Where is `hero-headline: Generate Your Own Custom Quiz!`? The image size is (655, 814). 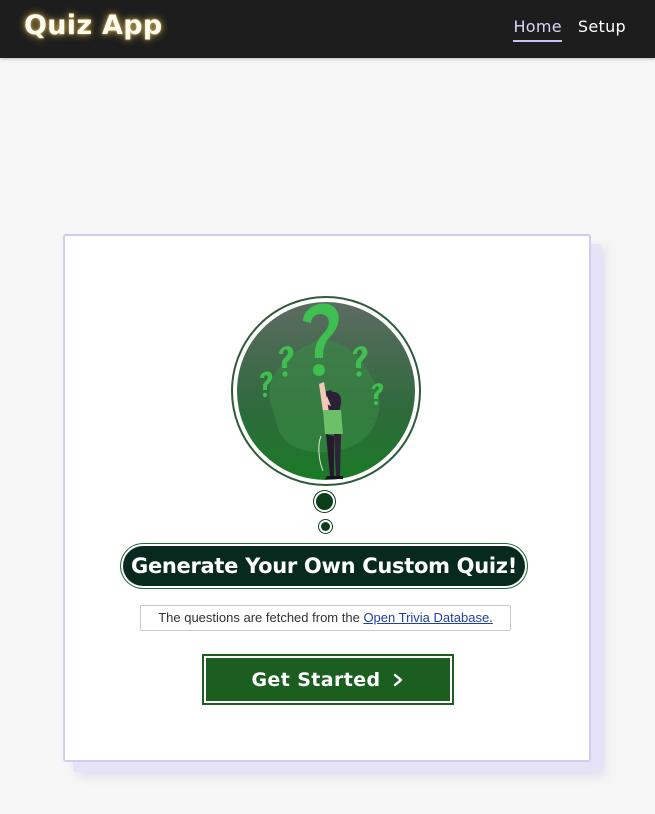 hero-headline: Generate Your Own Custom Quiz! is located at coordinates (324, 566).